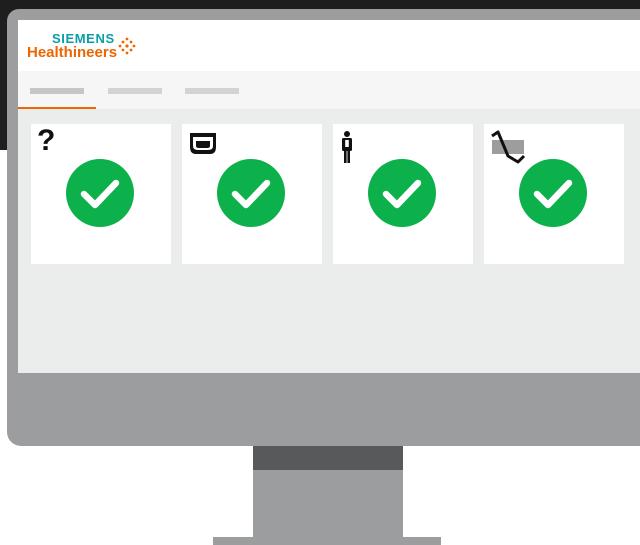 The image size is (640, 545). I want to click on patient-figure-icon, so click(354, 146).